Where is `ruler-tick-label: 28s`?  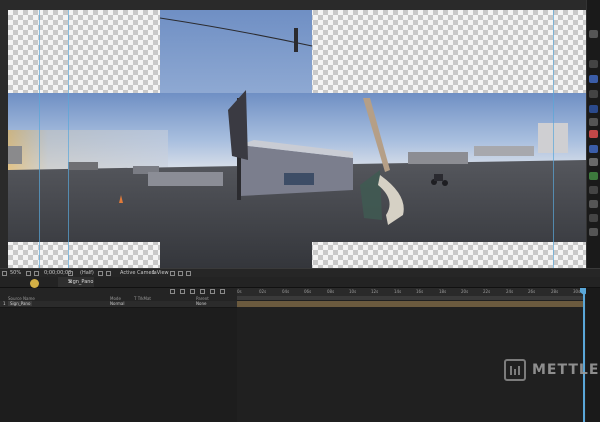 ruler-tick-label: 28s is located at coordinates (555, 291).